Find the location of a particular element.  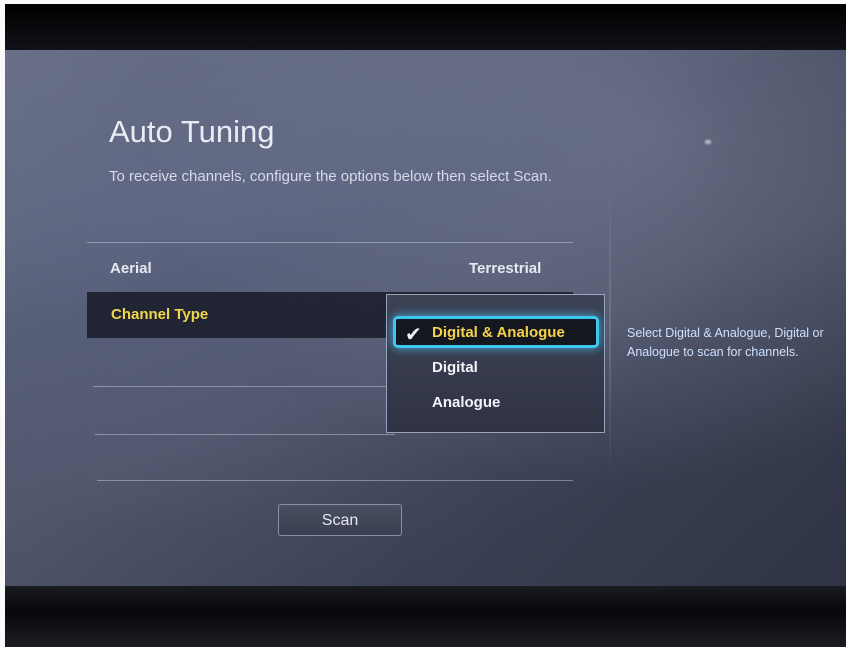

dropdown-option-label: Digital is located at coordinates (455, 367).